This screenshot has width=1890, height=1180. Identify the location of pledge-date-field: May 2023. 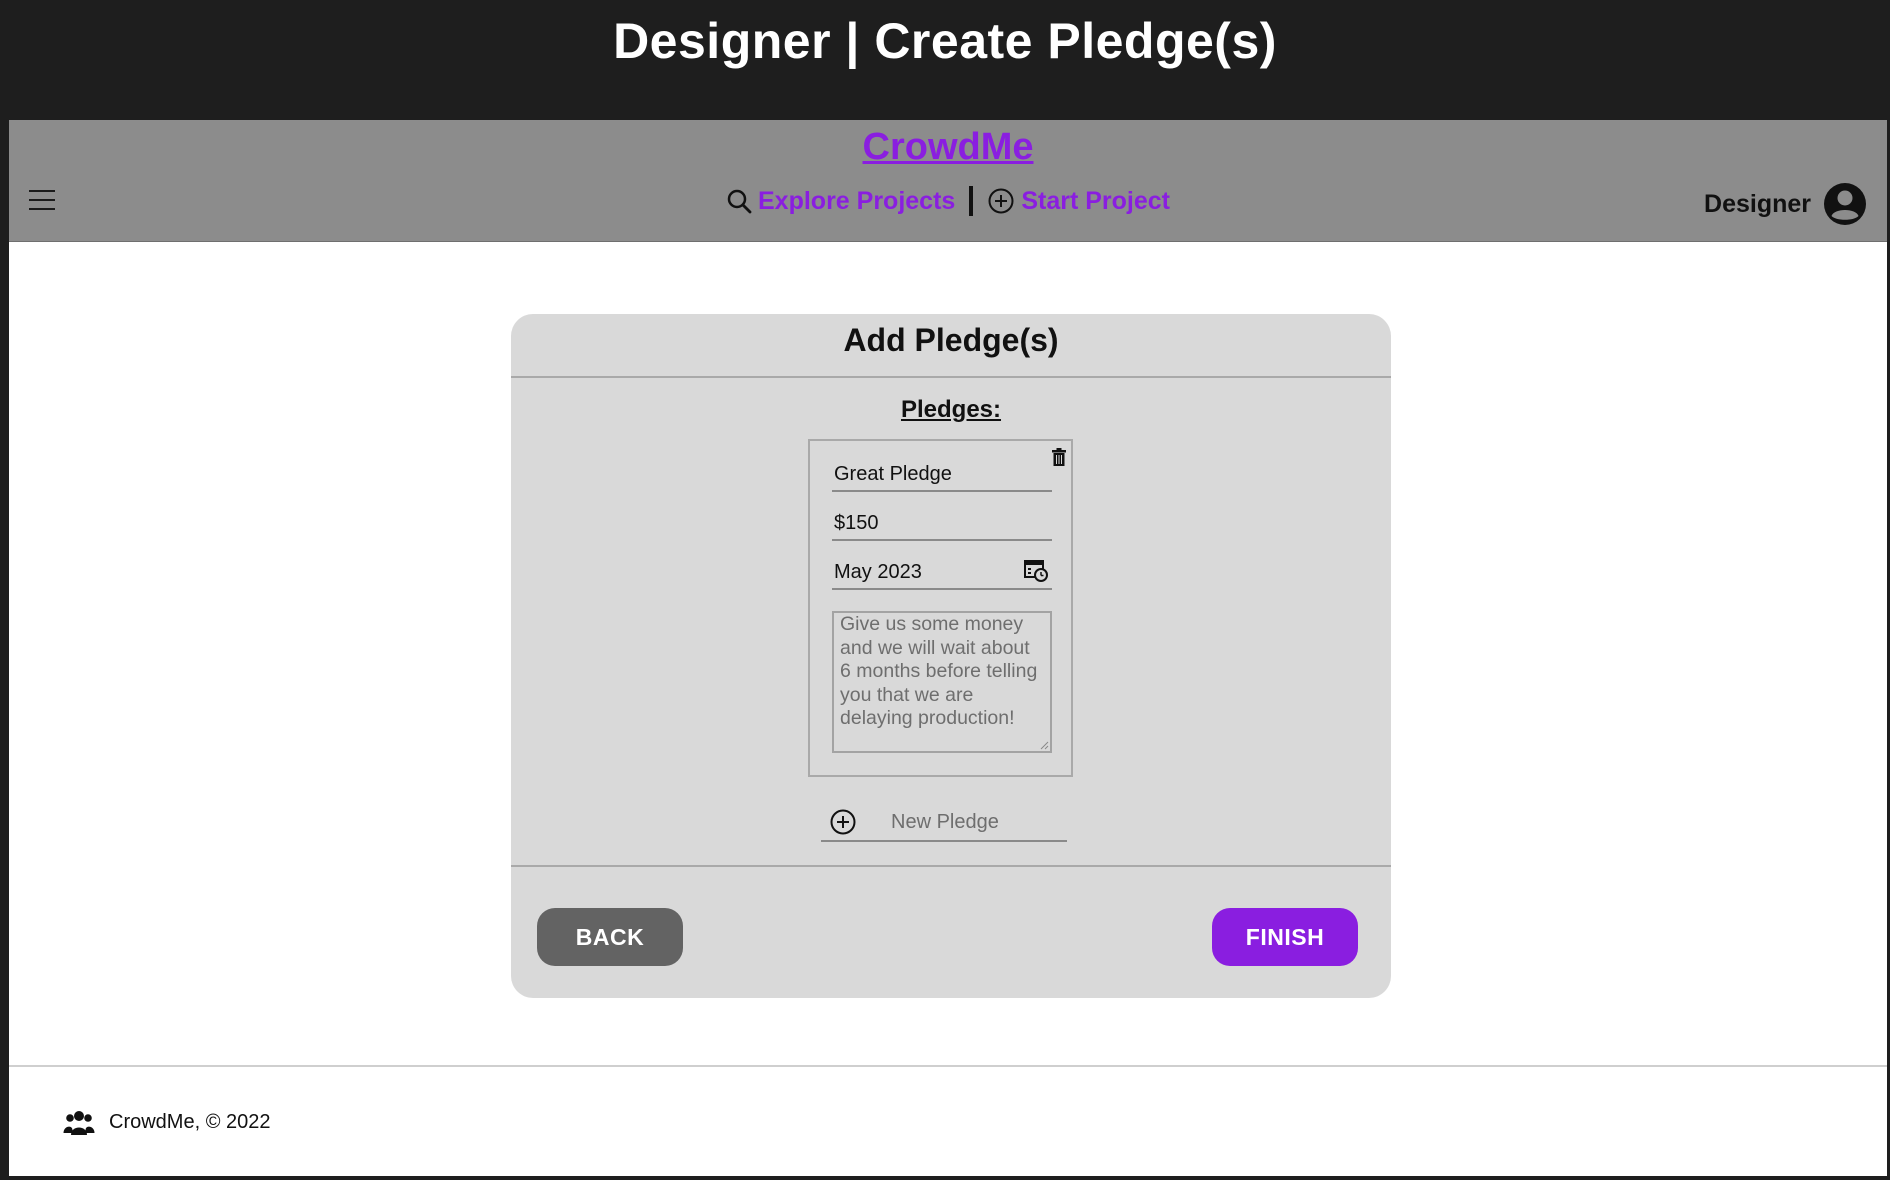
(942, 572).